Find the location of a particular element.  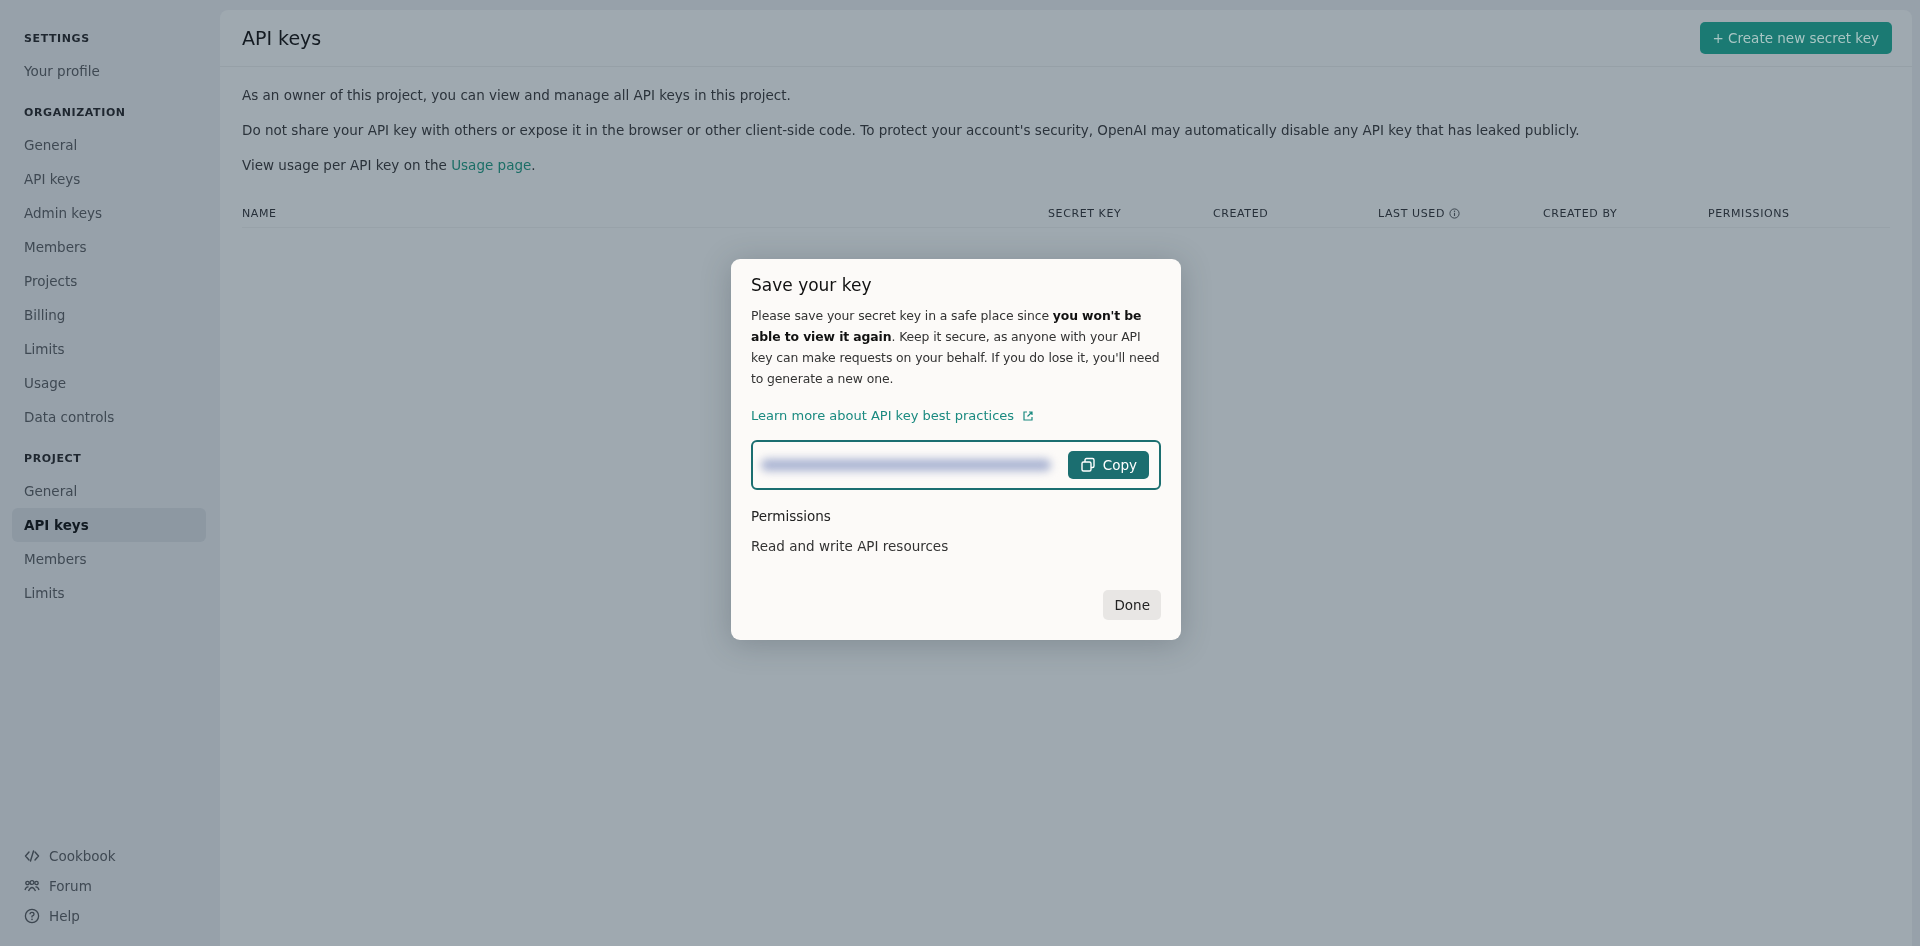

sidebar-item: Usage is located at coordinates (109, 383).